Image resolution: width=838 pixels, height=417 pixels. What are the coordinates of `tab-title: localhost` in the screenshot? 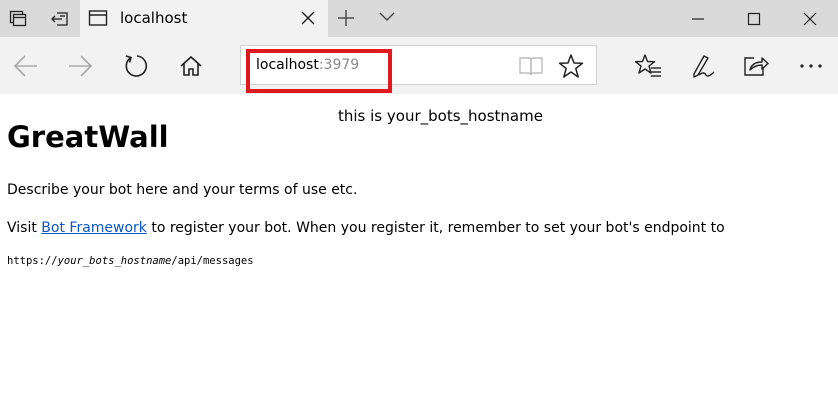 It's located at (154, 18).